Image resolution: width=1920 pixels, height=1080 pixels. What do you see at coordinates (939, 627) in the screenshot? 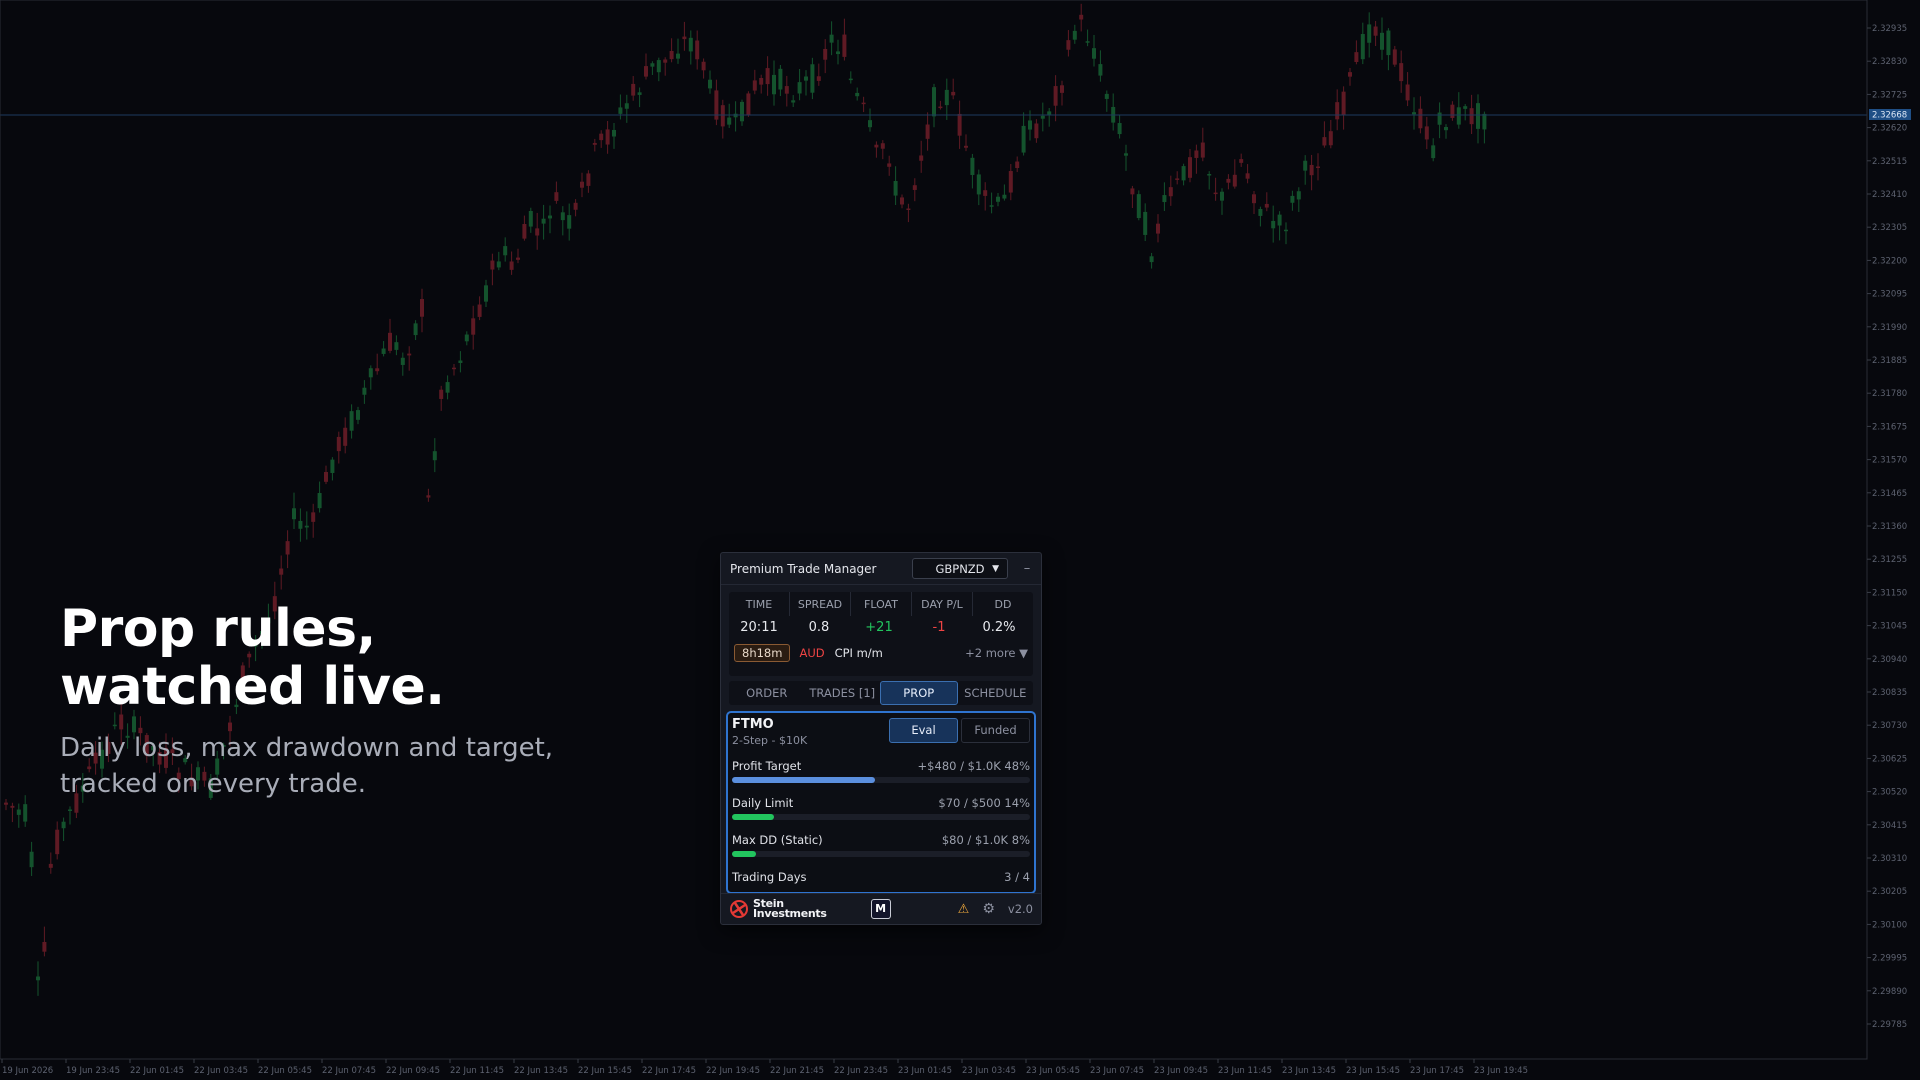
I see `day-pl-value: -1` at bounding box center [939, 627].